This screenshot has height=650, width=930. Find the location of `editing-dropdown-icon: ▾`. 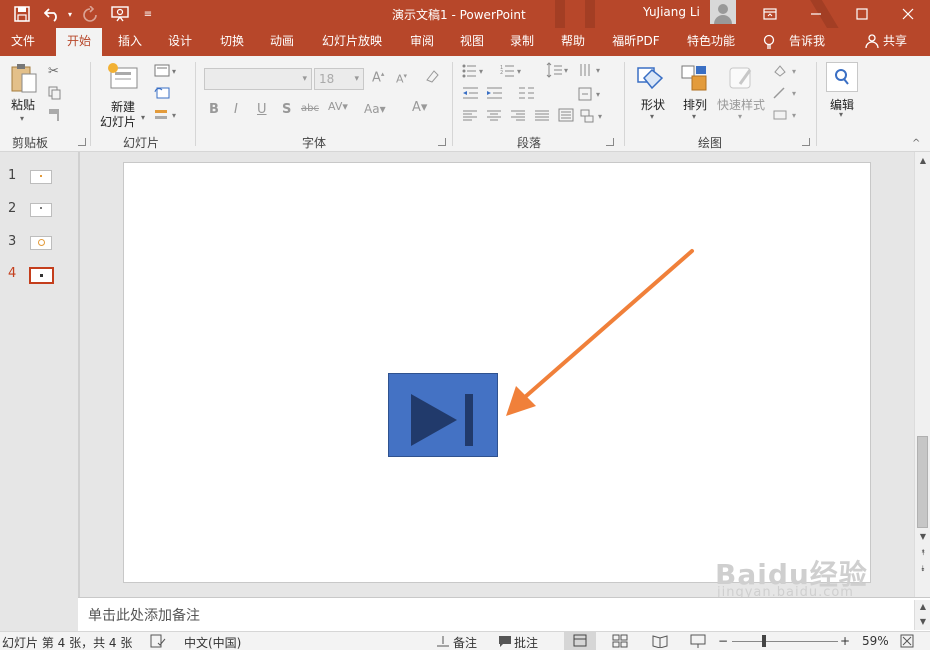

editing-dropdown-icon: ▾ is located at coordinates (841, 114).